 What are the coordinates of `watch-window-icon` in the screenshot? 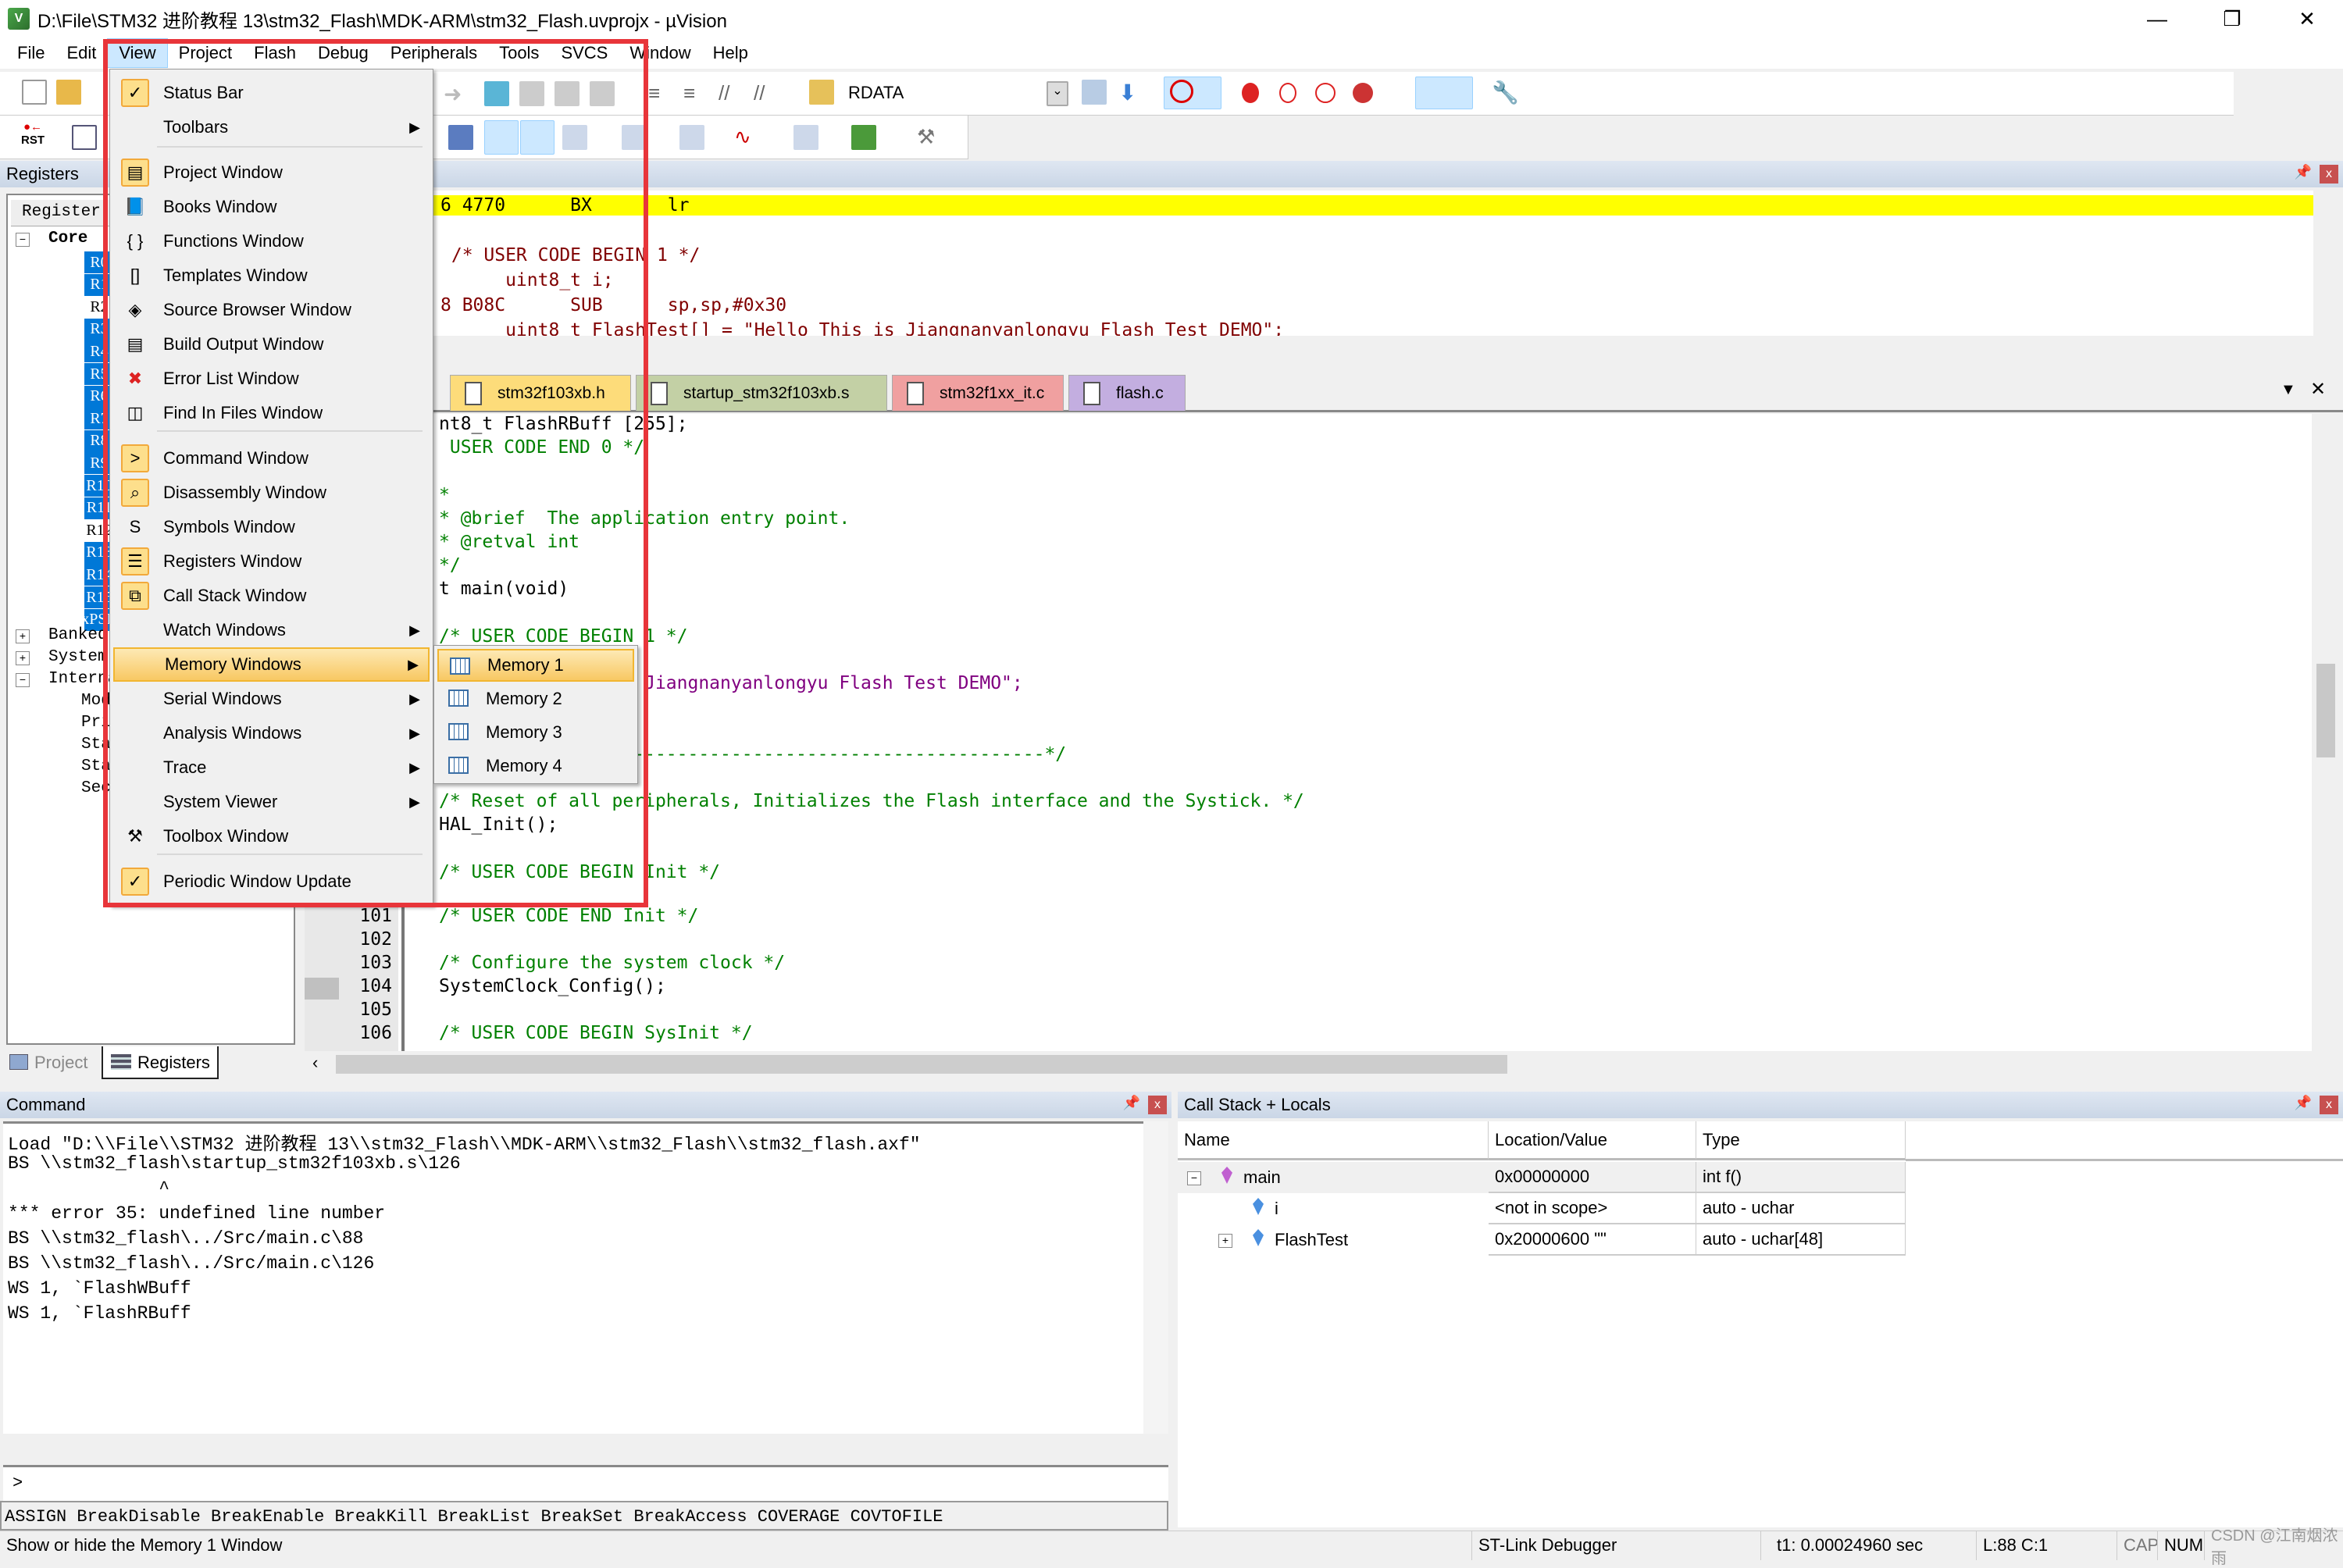 It's located at (574, 137).